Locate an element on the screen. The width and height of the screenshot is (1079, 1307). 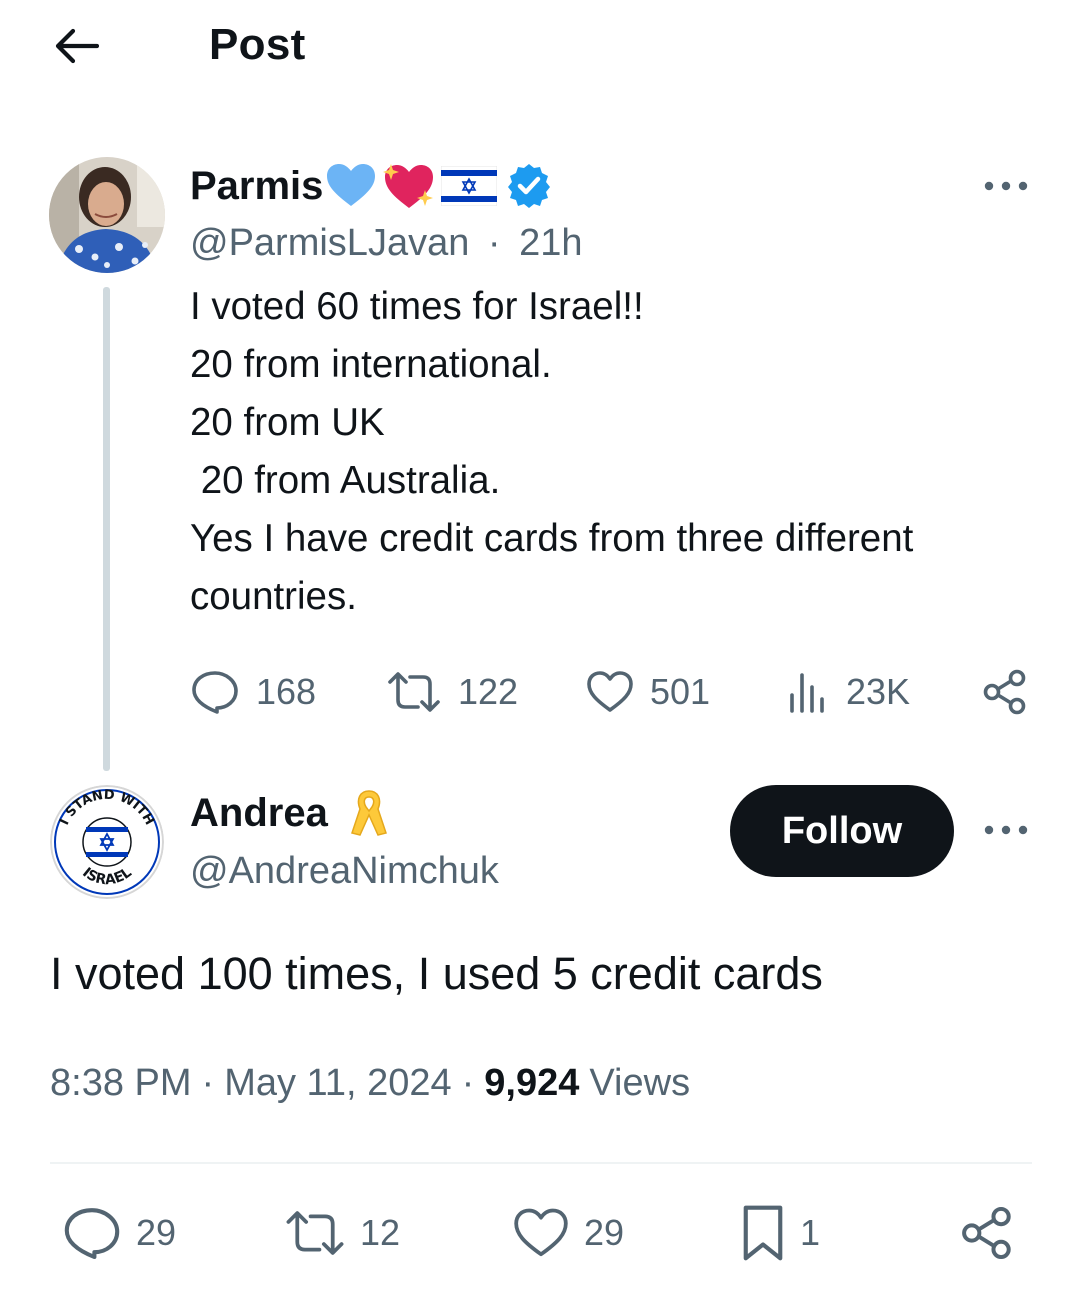
author-name-row-andrea: Andrea is located at coordinates (290, 813).